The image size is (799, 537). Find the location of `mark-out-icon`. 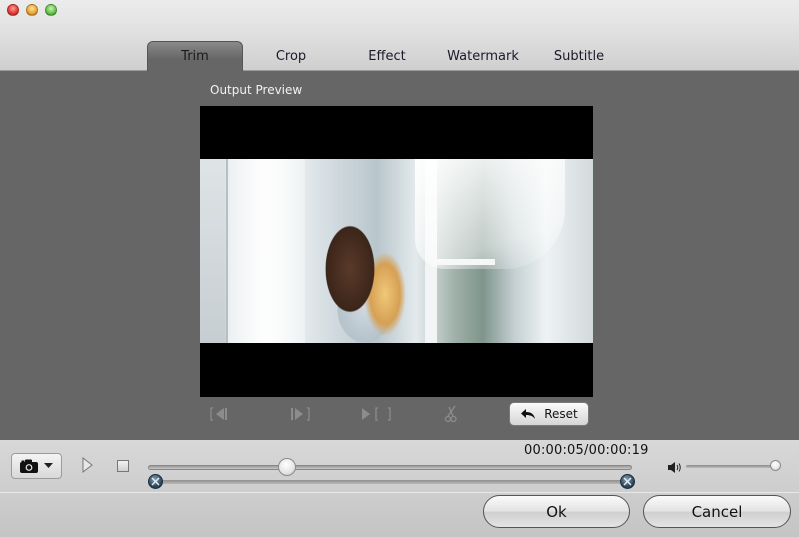

mark-out-icon is located at coordinates (300, 414).